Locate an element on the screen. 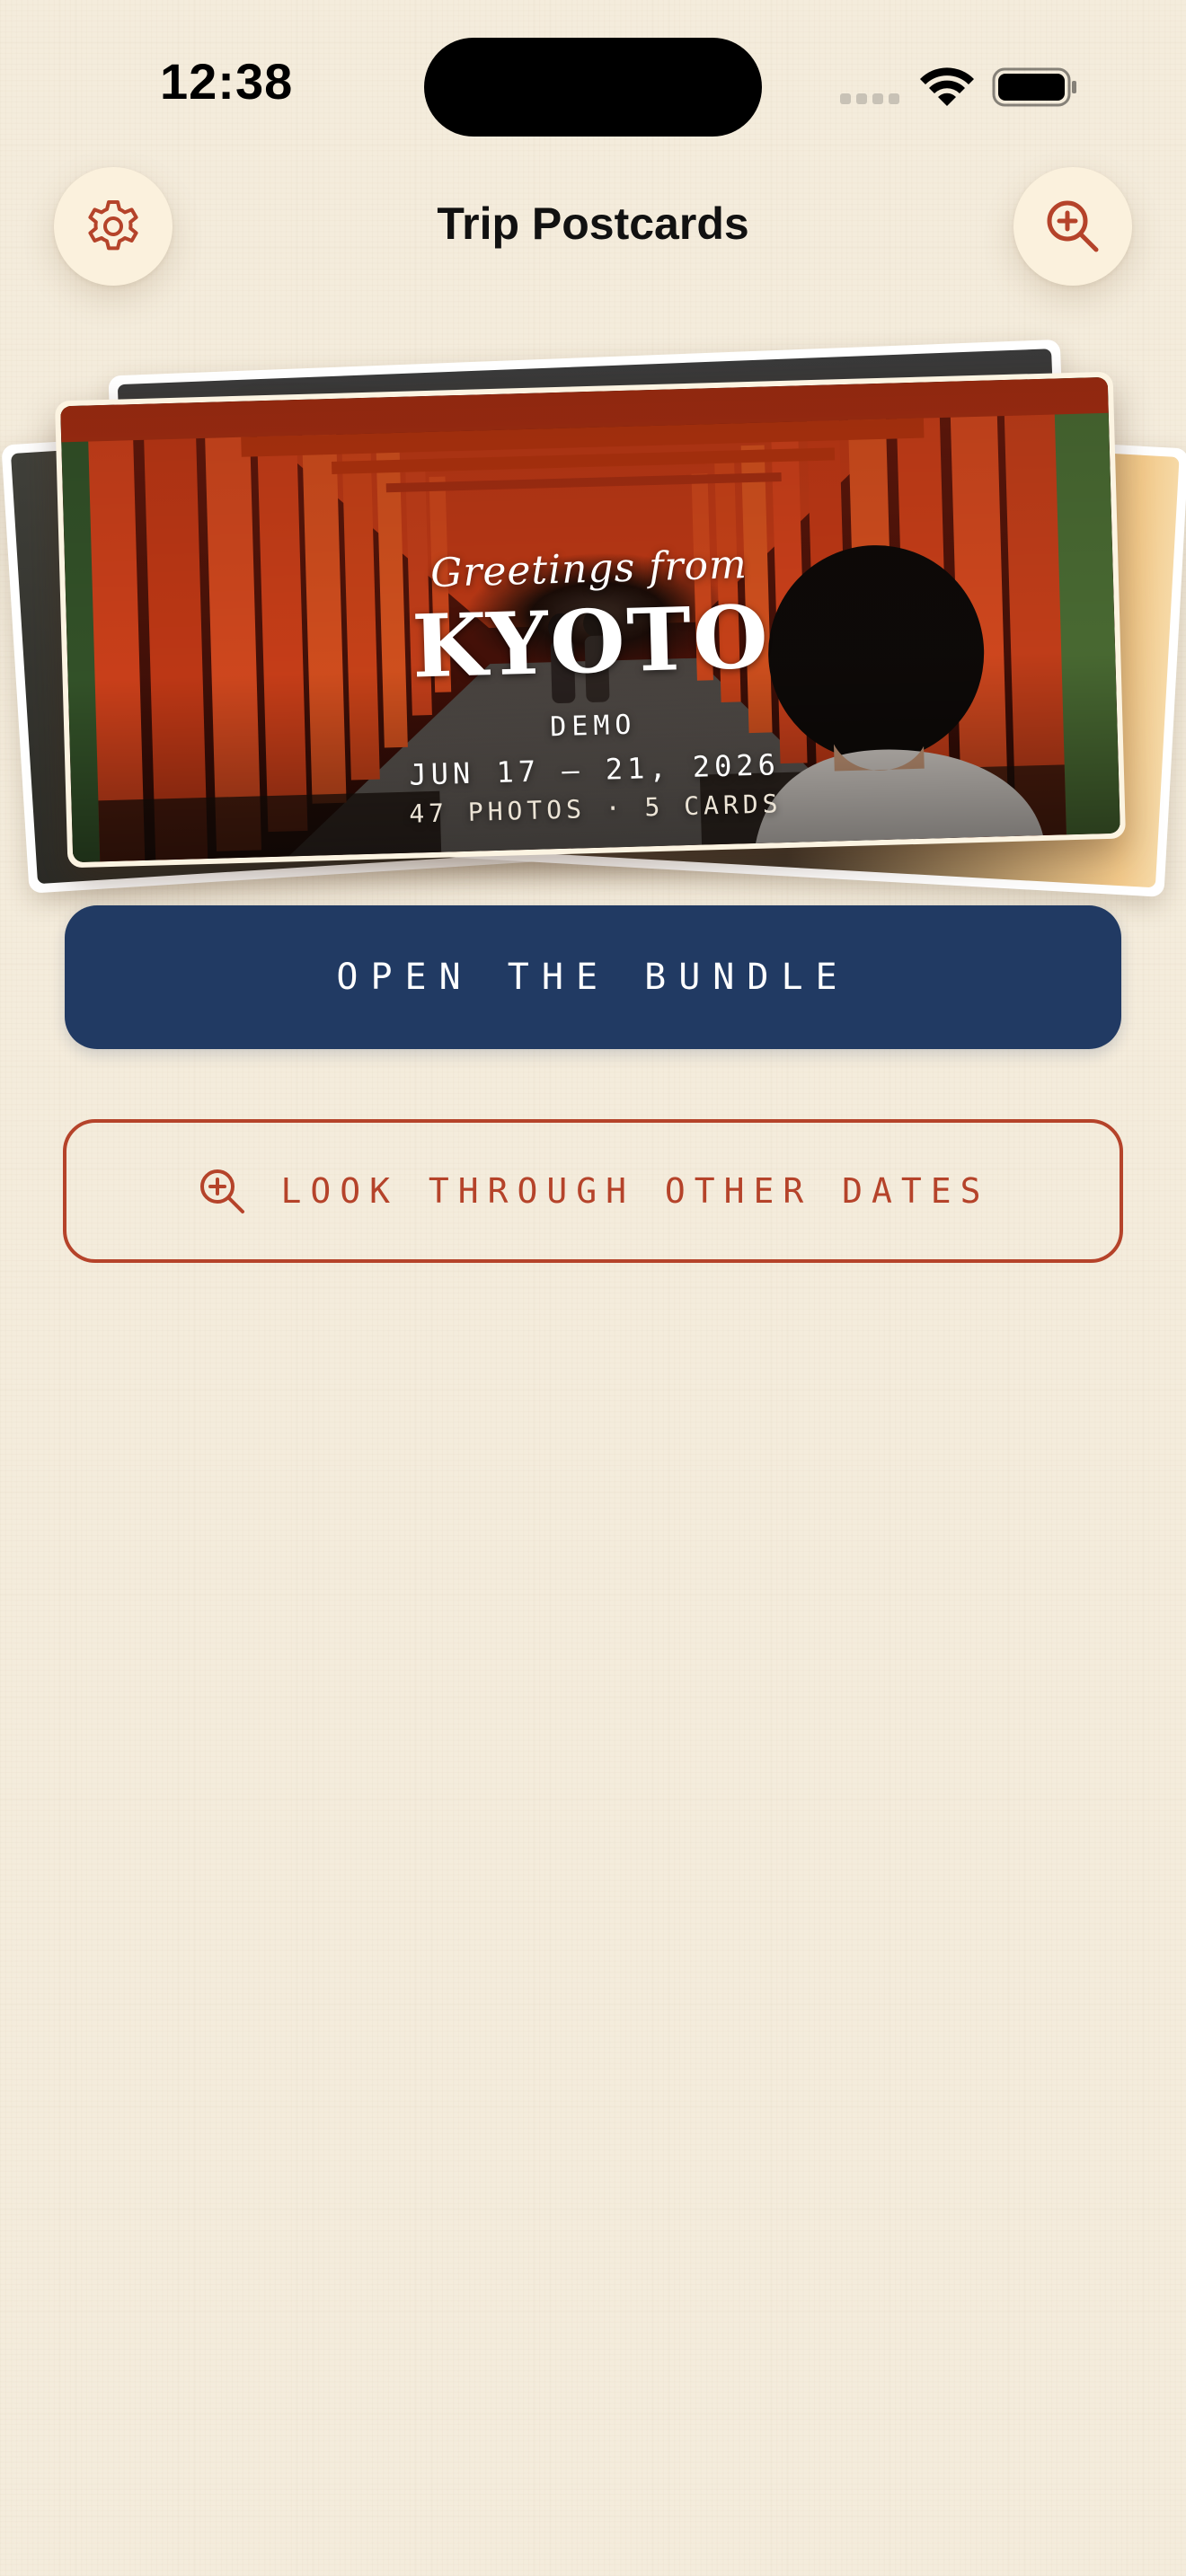  wifi-icon is located at coordinates (947, 86).